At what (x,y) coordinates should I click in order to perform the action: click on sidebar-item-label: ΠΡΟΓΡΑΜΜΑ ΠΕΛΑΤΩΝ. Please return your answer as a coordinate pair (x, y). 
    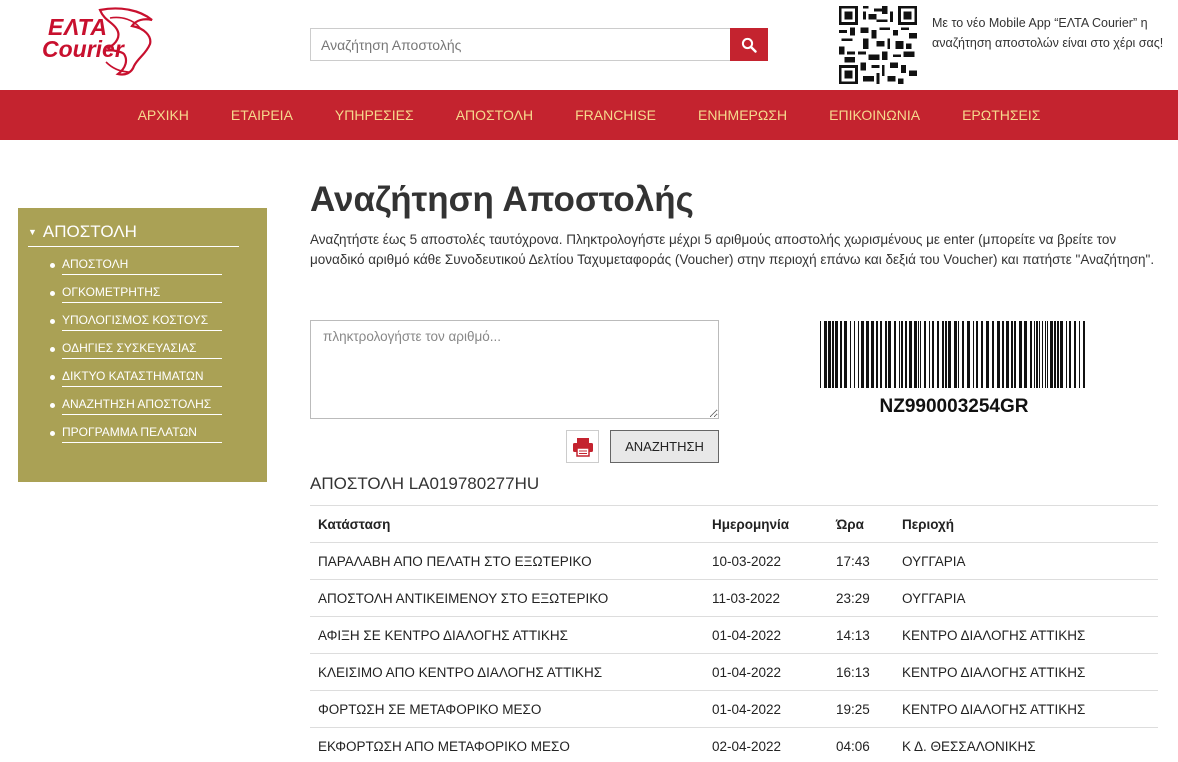
    Looking at the image, I should click on (142, 434).